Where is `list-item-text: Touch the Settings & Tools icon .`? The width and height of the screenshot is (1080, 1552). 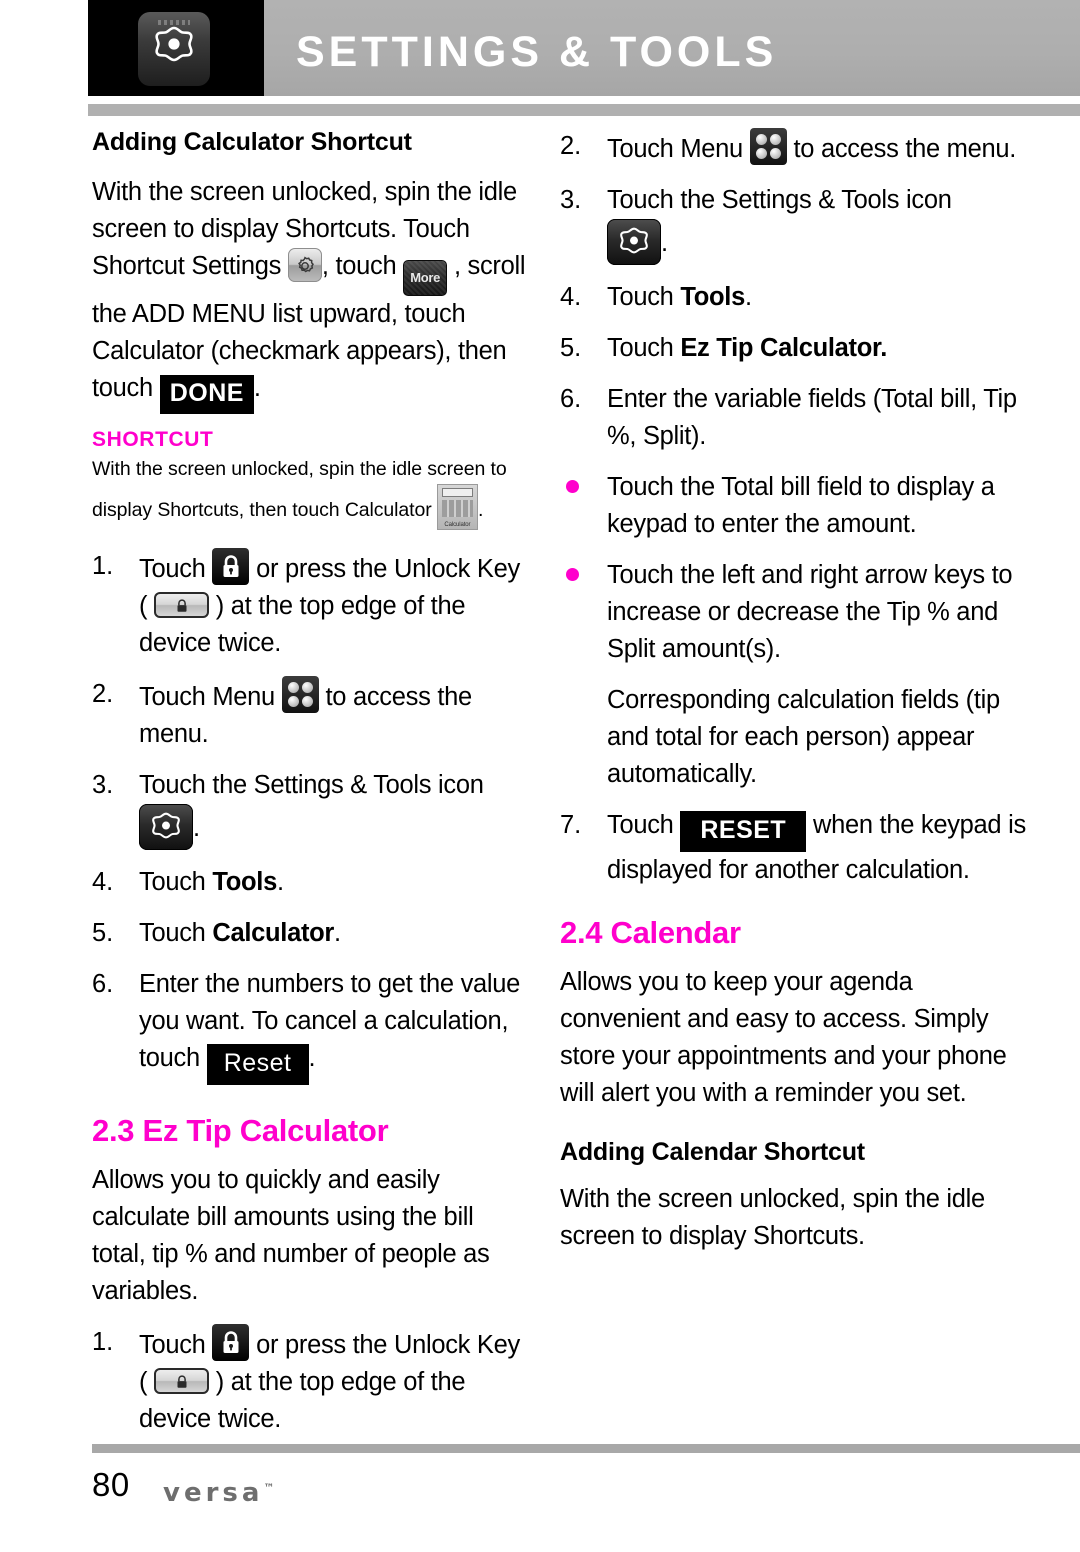 list-item-text: Touch the Settings & Tools icon . is located at coordinates (779, 225).